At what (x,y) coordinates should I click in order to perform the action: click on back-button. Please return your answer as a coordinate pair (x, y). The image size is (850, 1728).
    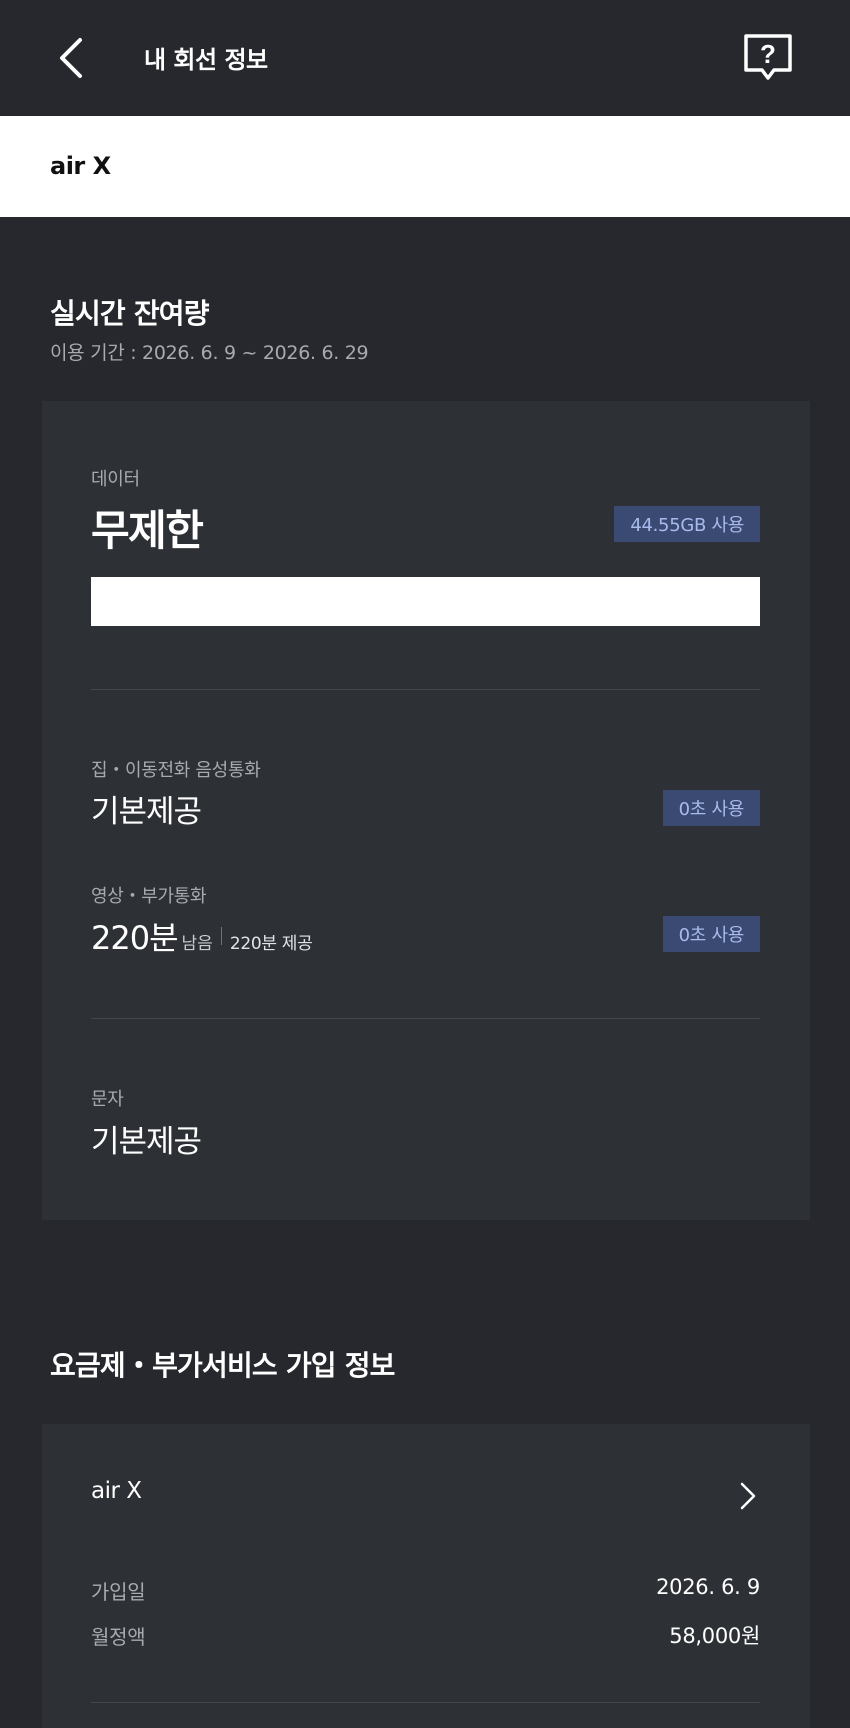
    Looking at the image, I should click on (70, 58).